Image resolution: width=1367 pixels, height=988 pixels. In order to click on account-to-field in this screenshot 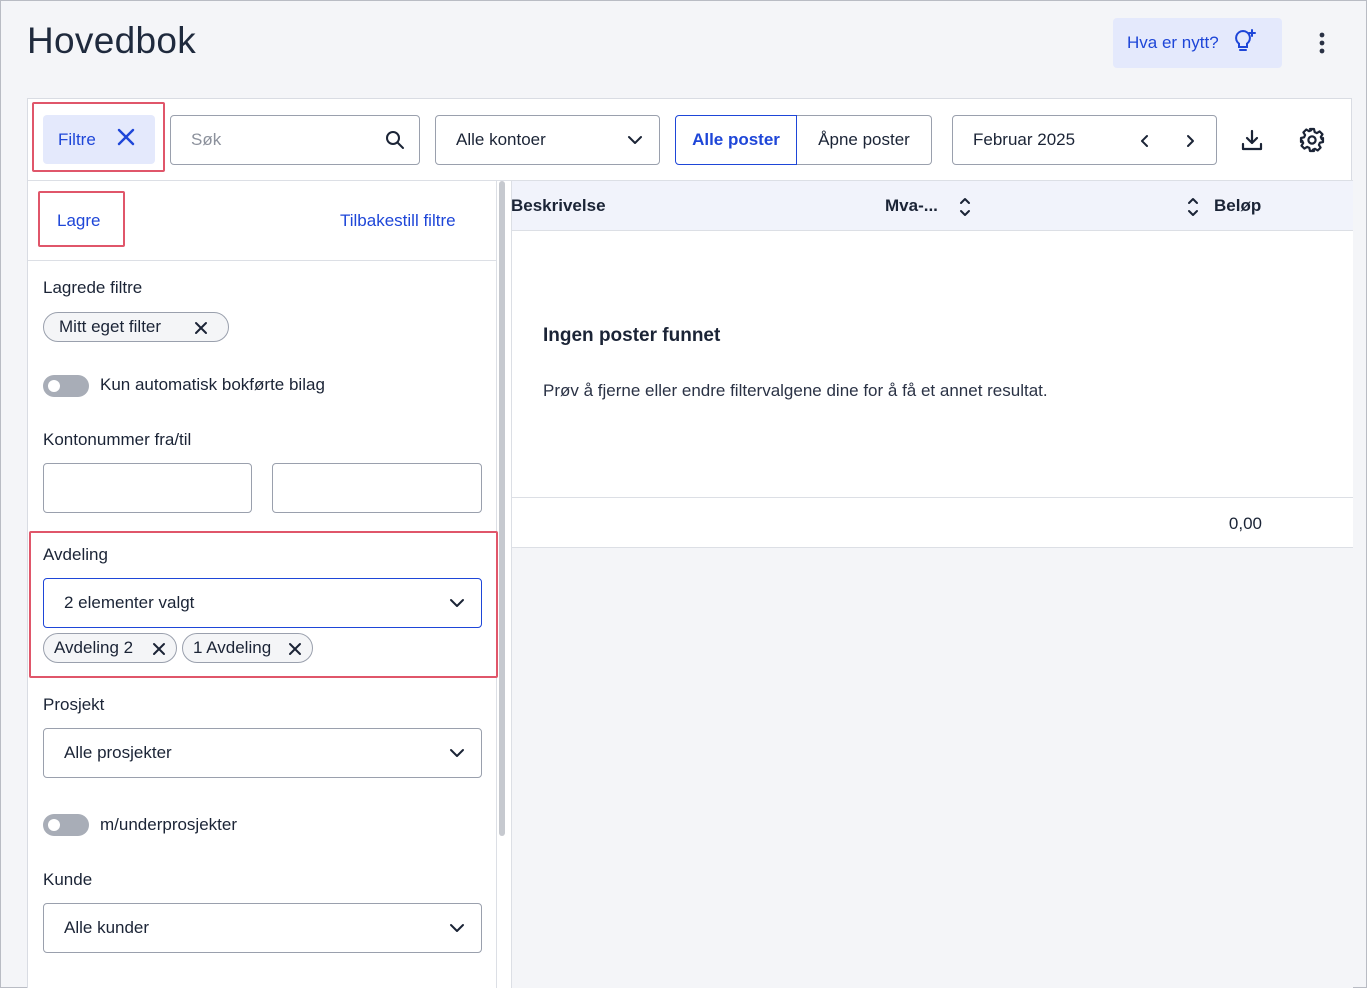, I will do `click(377, 488)`.